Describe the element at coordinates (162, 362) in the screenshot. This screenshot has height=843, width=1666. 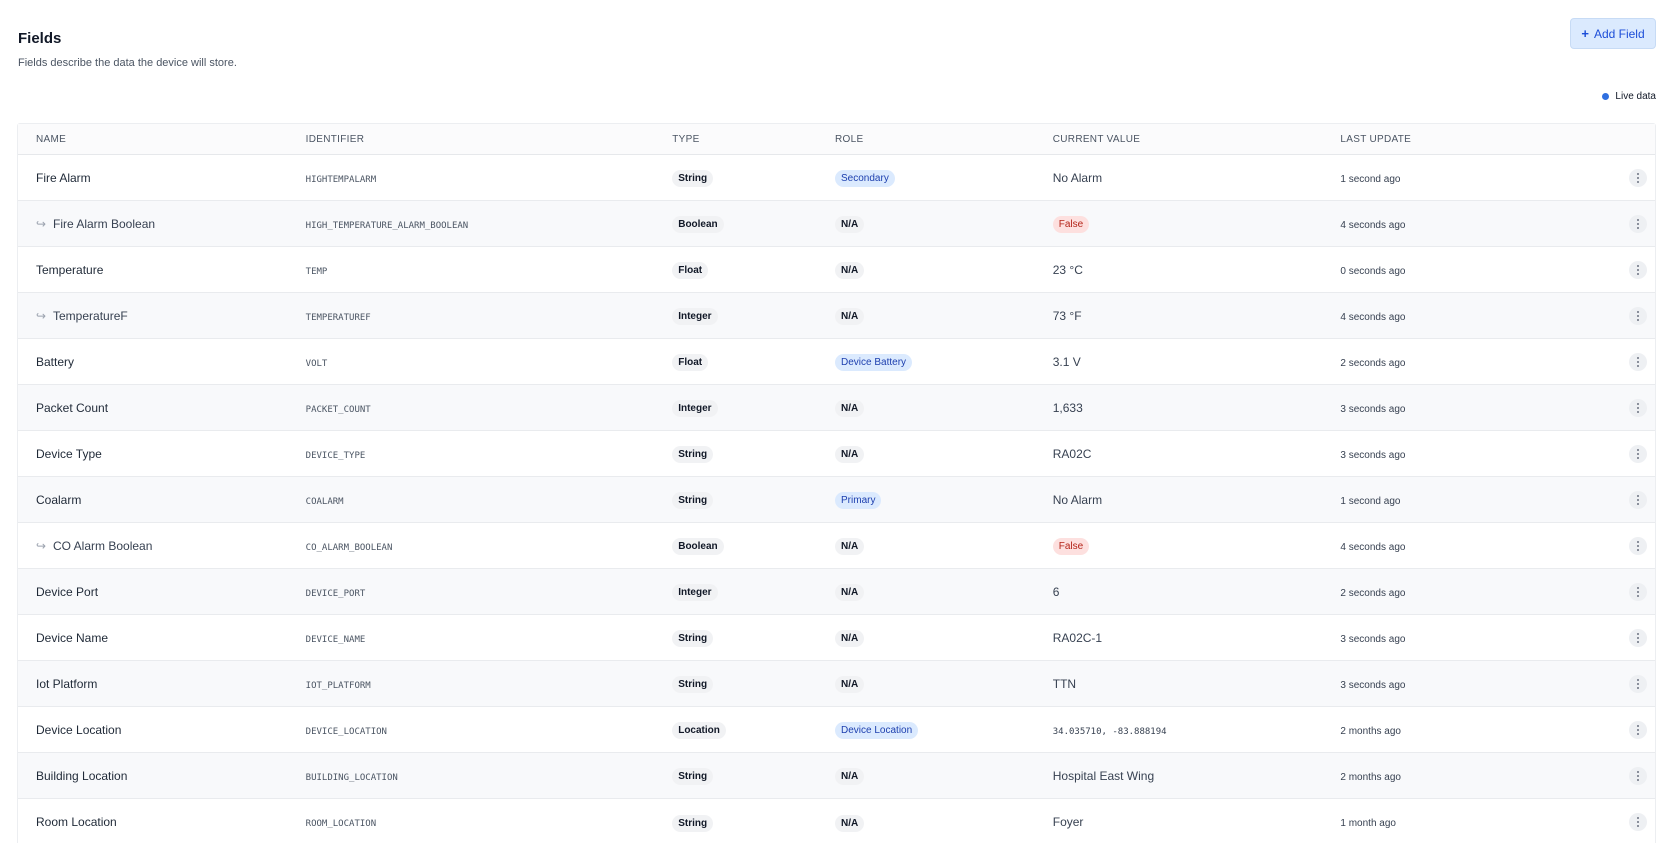
I see `field-name-cell: Battery` at that location.